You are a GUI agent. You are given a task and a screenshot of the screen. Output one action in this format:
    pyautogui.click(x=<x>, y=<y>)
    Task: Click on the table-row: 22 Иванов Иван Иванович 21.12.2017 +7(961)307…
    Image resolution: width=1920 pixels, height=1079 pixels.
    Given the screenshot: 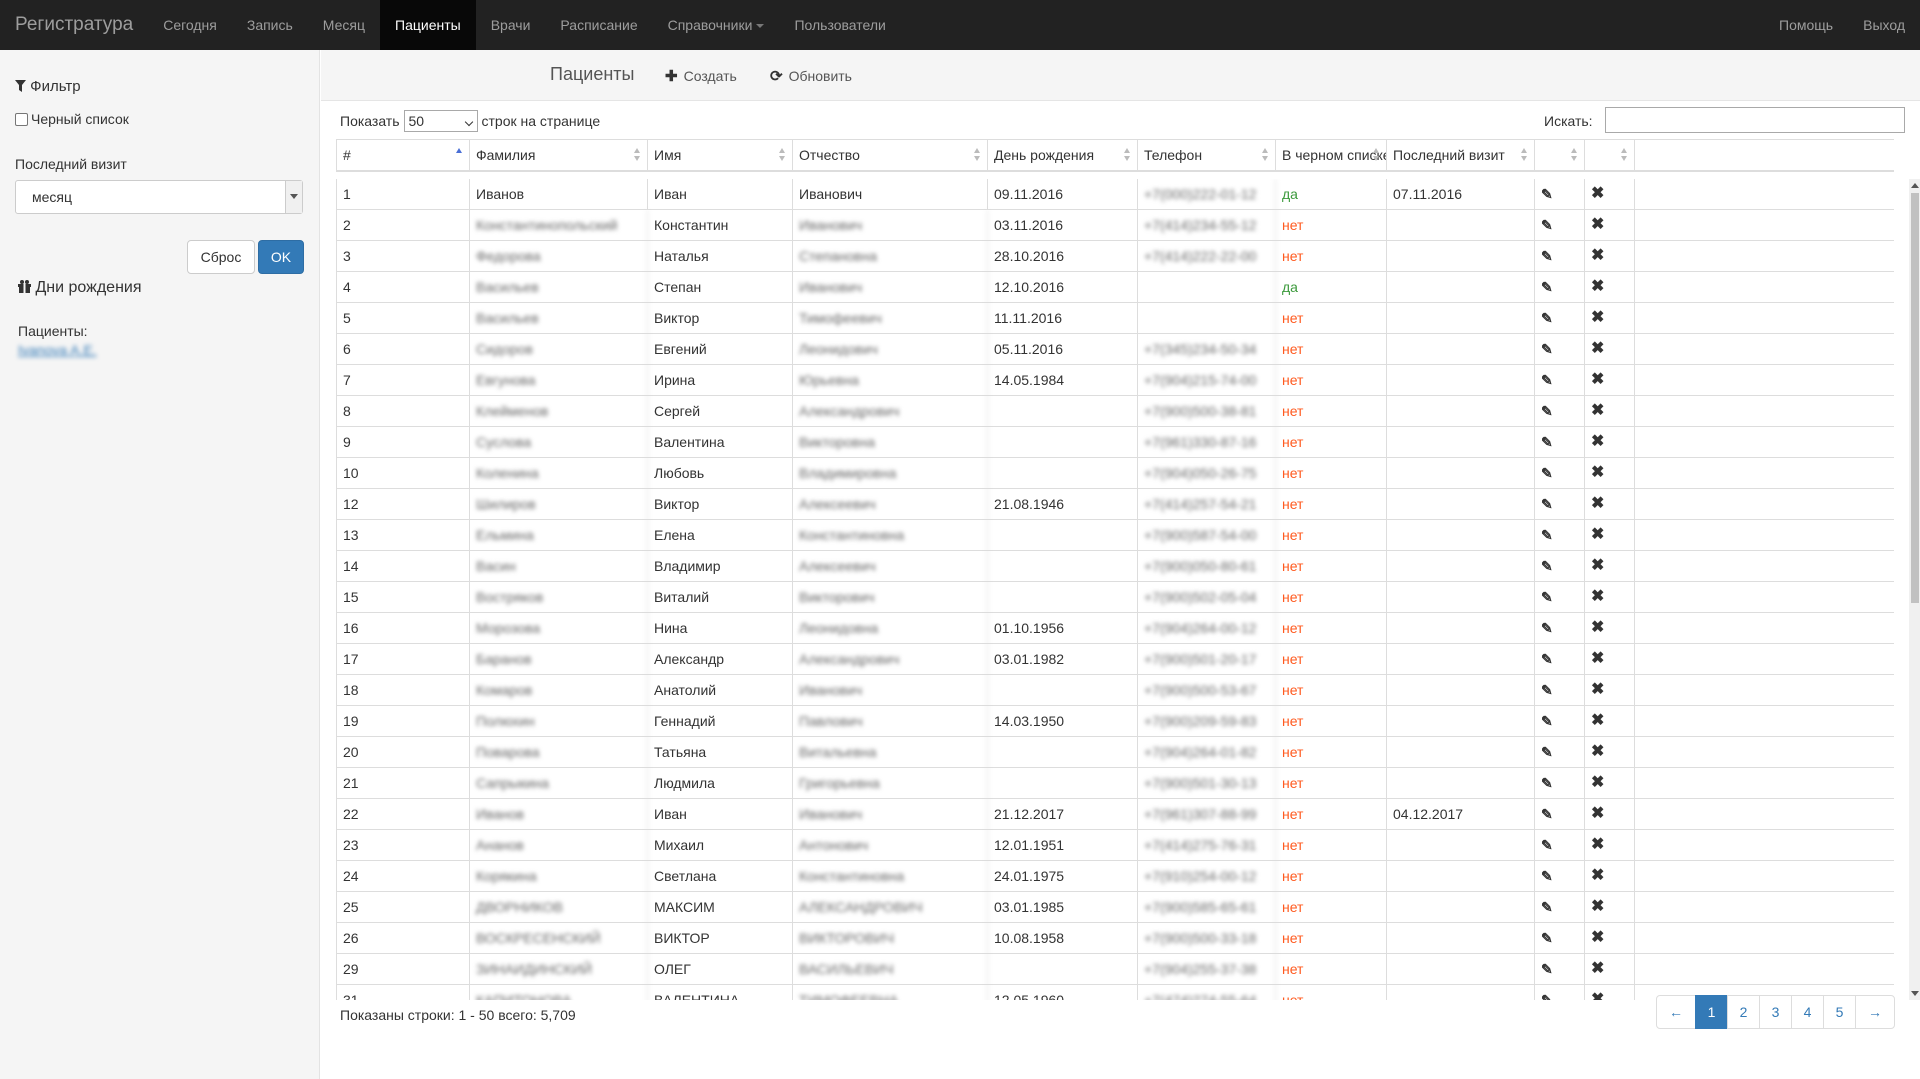 What is the action you would take?
    pyautogui.click(x=1115, y=814)
    